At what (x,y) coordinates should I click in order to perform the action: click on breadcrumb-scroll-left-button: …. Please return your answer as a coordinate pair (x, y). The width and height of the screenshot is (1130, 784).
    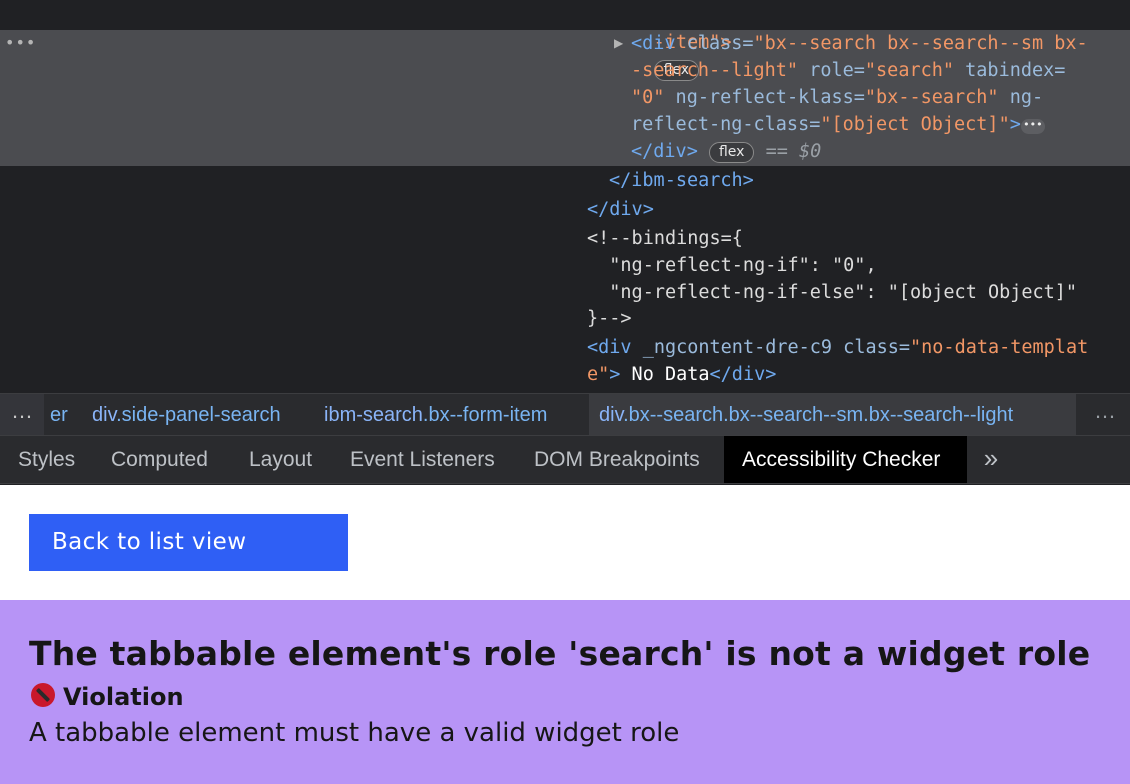
    Looking at the image, I should click on (22, 414).